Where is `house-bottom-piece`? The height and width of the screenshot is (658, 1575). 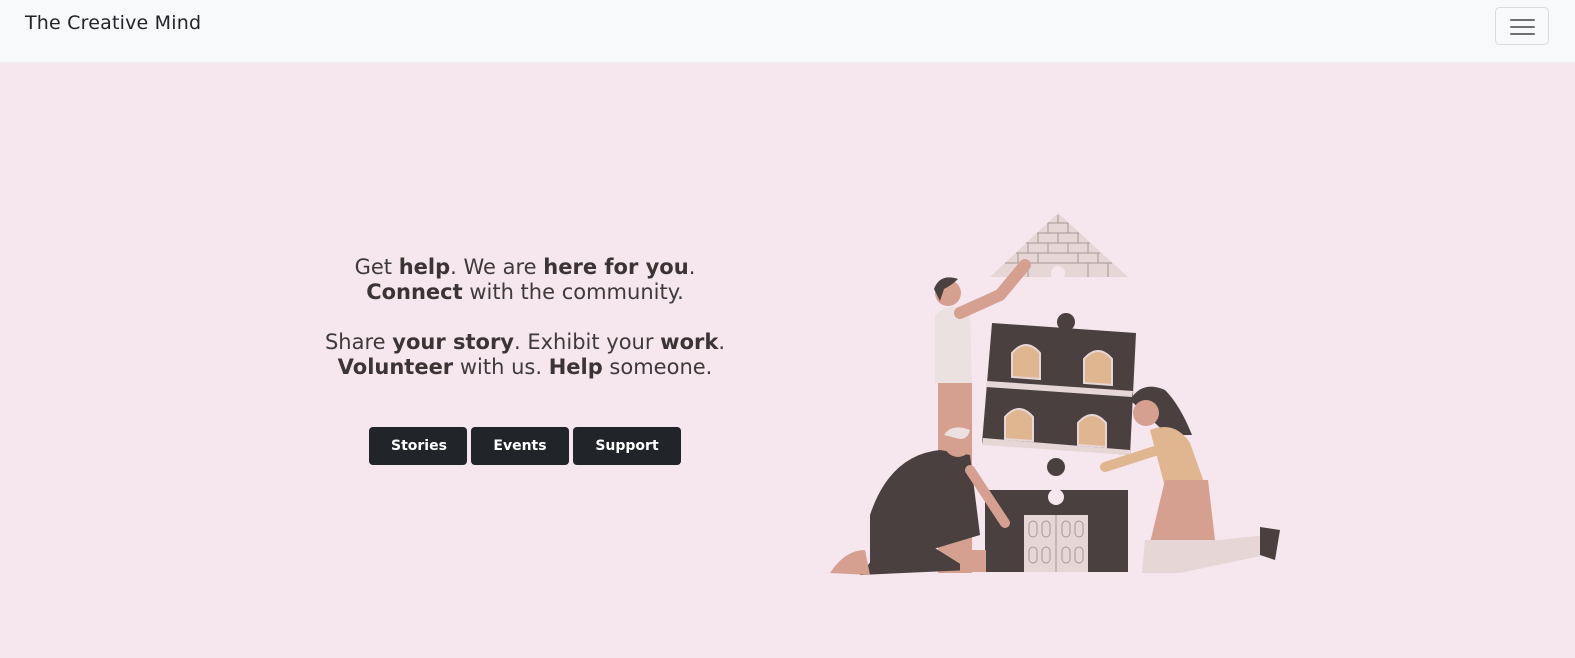 house-bottom-piece is located at coordinates (1056, 530).